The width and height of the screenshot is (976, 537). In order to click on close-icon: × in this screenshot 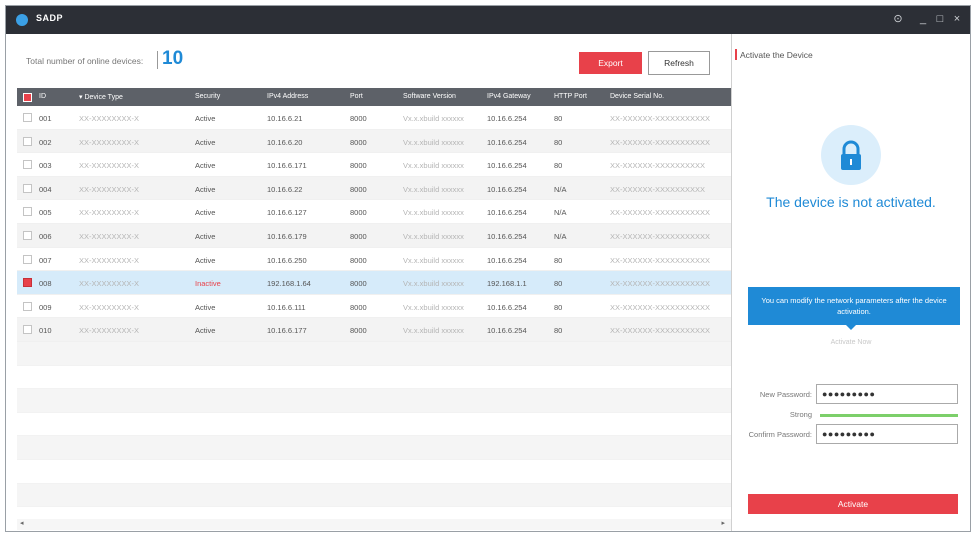, I will do `click(957, 19)`.